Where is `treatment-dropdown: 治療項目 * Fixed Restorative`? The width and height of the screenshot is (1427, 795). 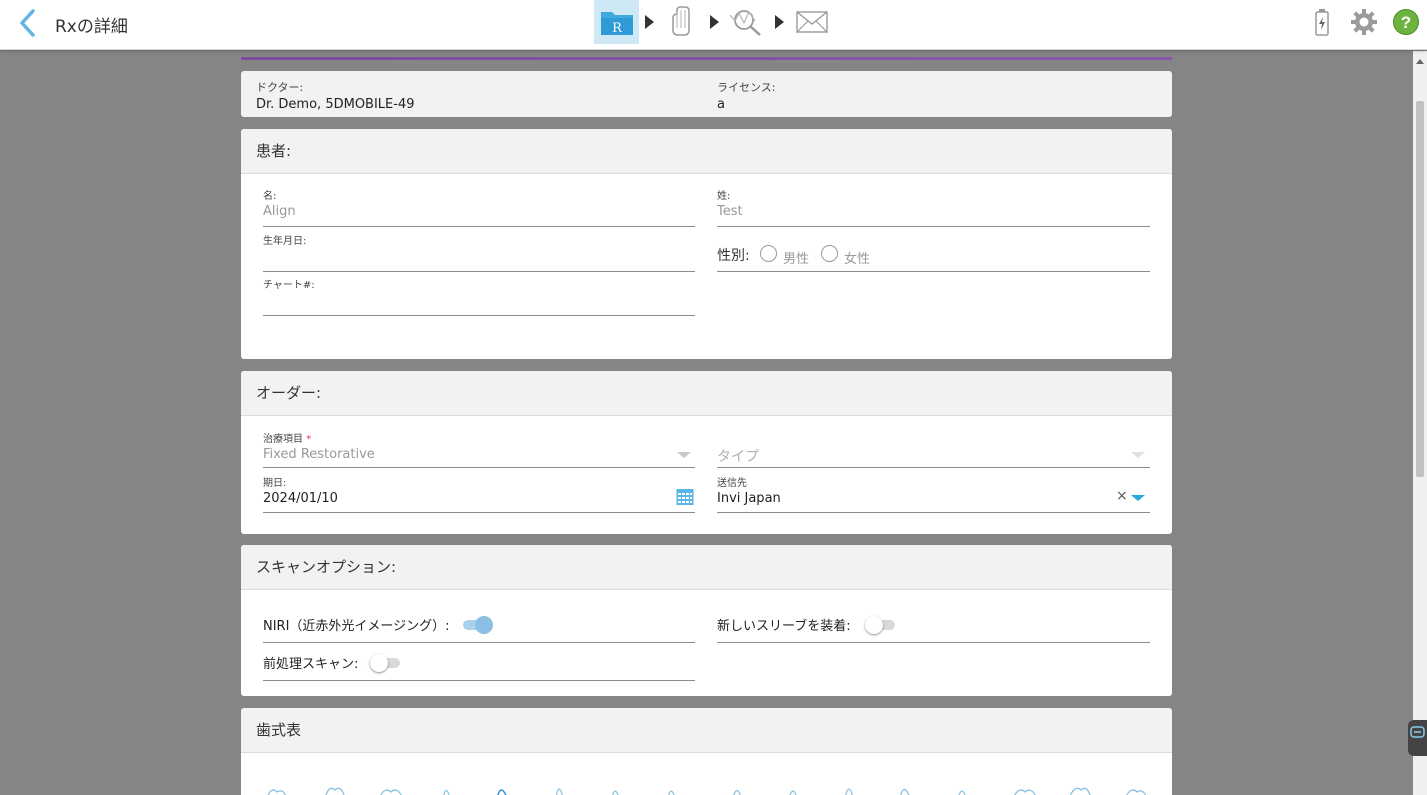
treatment-dropdown: 治療項目 * Fixed Restorative is located at coordinates (479, 449).